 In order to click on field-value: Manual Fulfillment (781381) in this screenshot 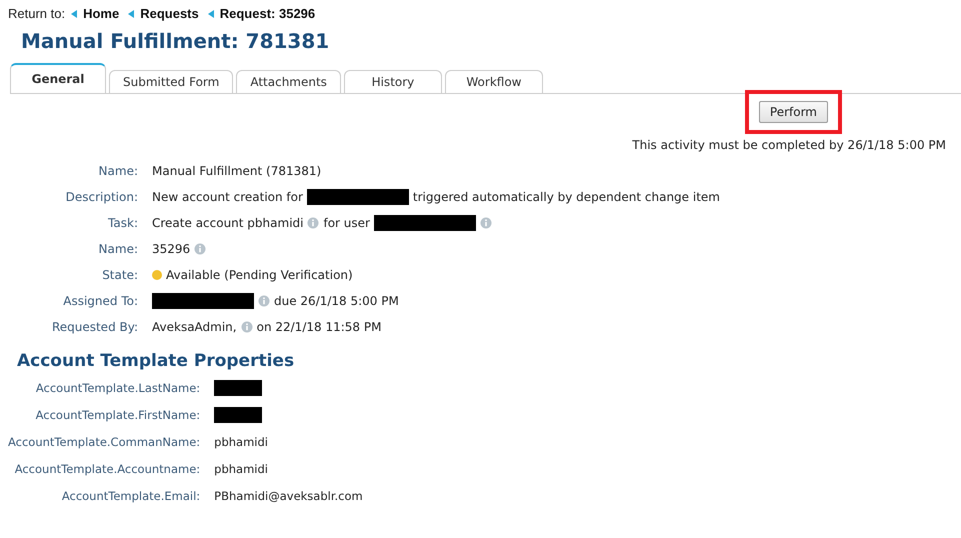, I will do `click(237, 171)`.